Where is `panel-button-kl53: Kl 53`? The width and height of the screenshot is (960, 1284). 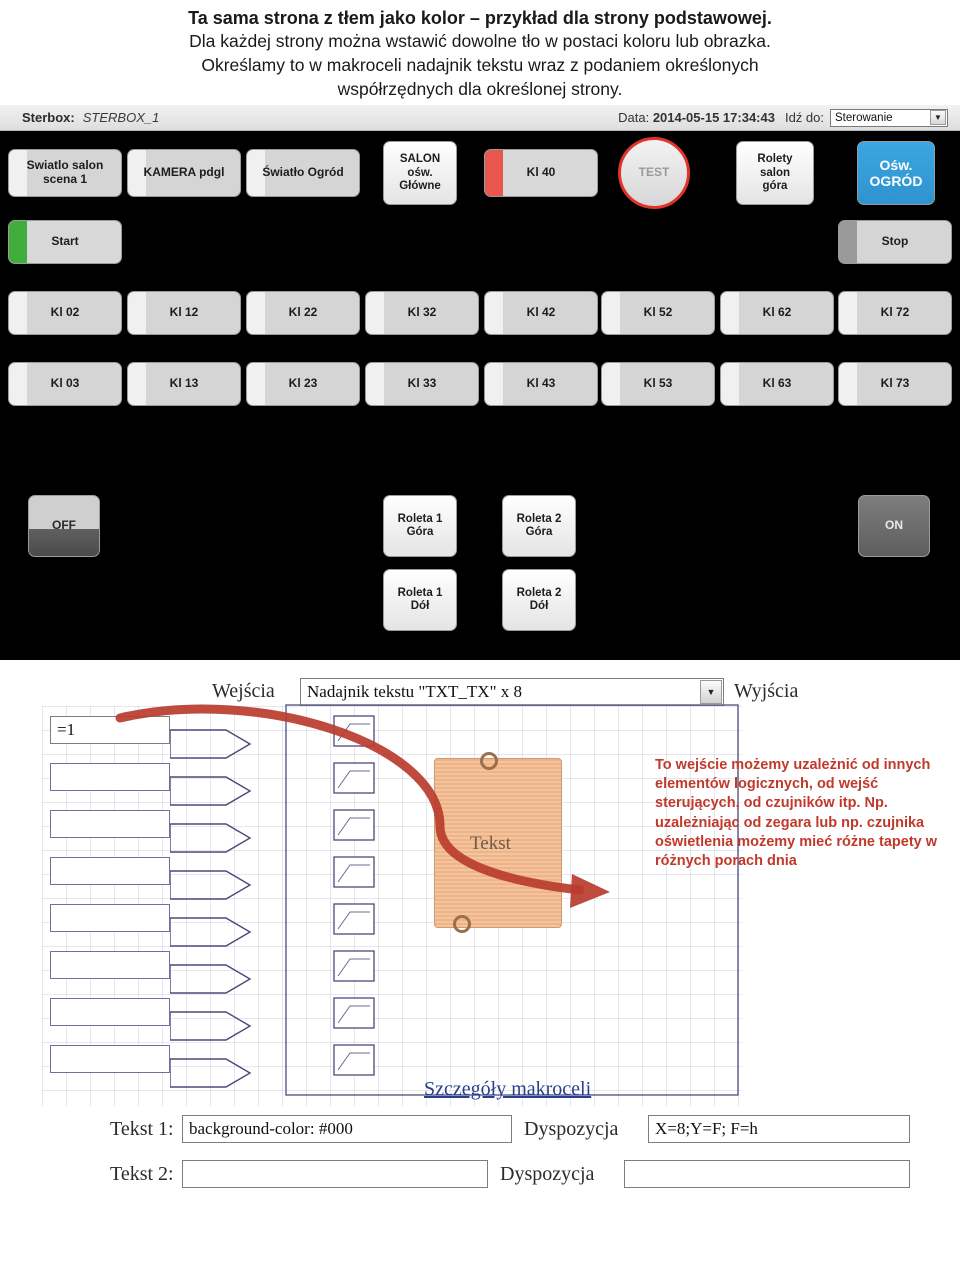
panel-button-kl53: Kl 53 is located at coordinates (658, 384).